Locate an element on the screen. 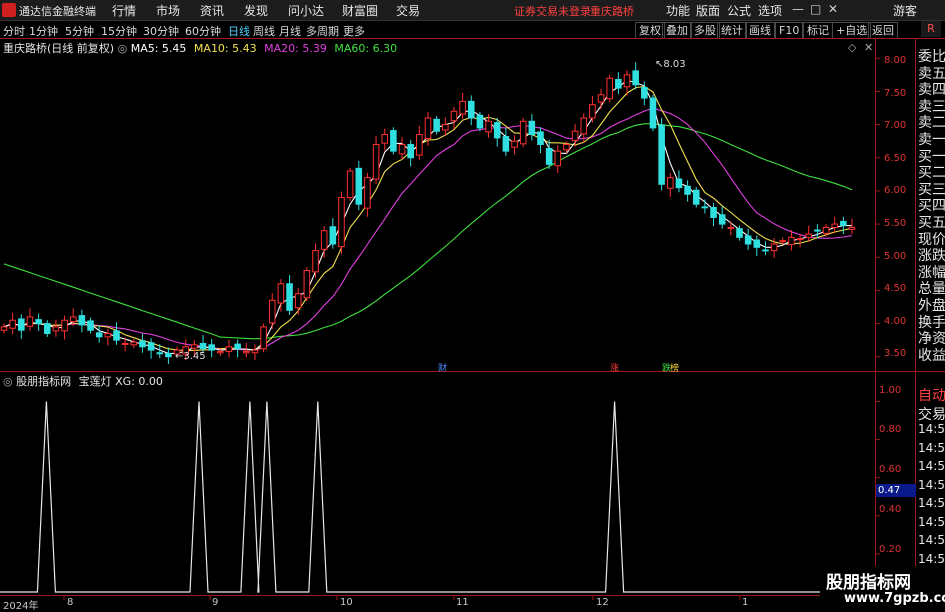 The height and width of the screenshot is (612, 945). ind-ytick-2: 0.80 is located at coordinates (890, 429).